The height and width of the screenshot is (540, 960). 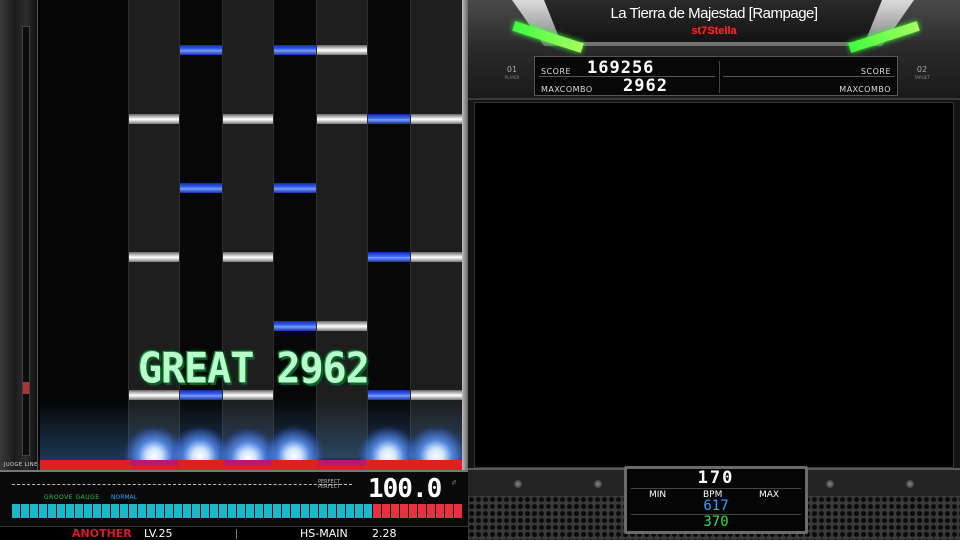 What do you see at coordinates (716, 478) in the screenshot?
I see `bpm-current: 170` at bounding box center [716, 478].